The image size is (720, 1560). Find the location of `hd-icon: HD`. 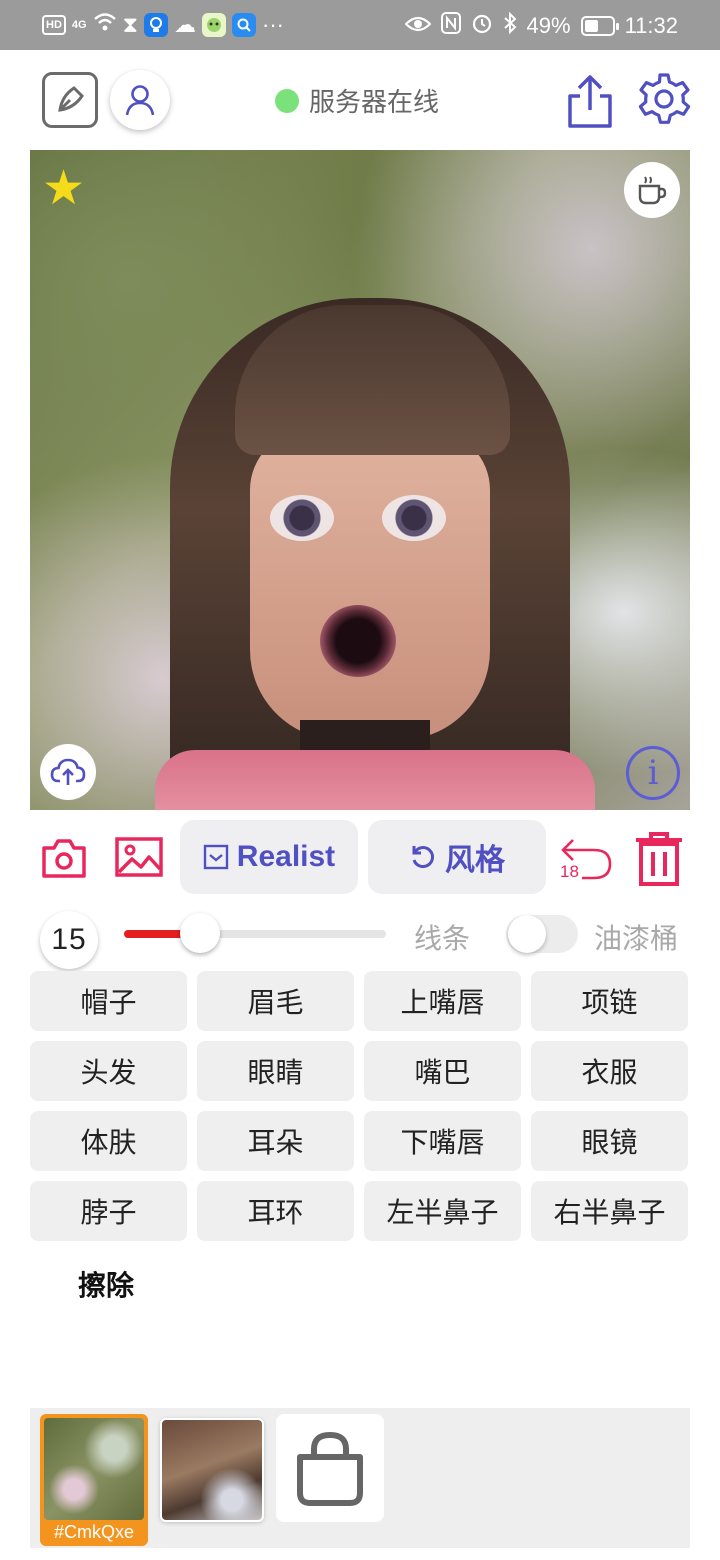

hd-icon: HD is located at coordinates (54, 25).